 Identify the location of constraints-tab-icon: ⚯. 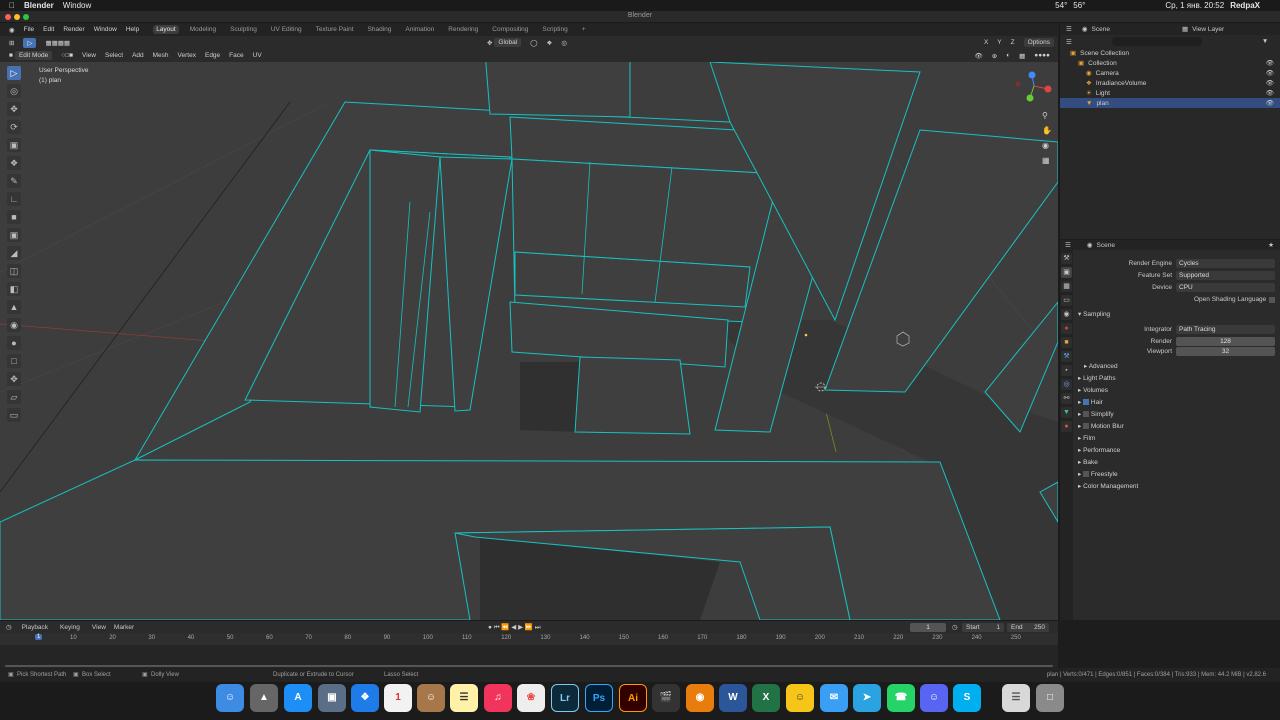
(1066, 398).